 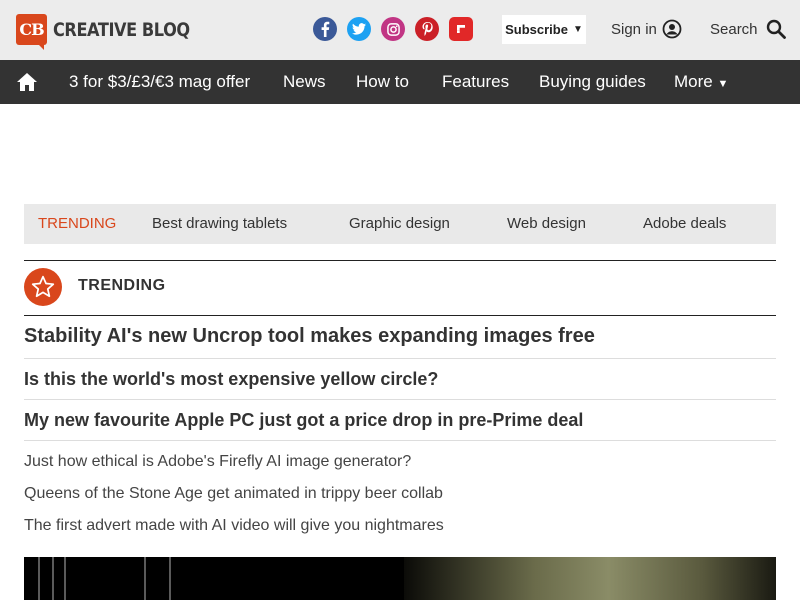 I want to click on nav-item-more: More ▼, so click(x=701, y=82).